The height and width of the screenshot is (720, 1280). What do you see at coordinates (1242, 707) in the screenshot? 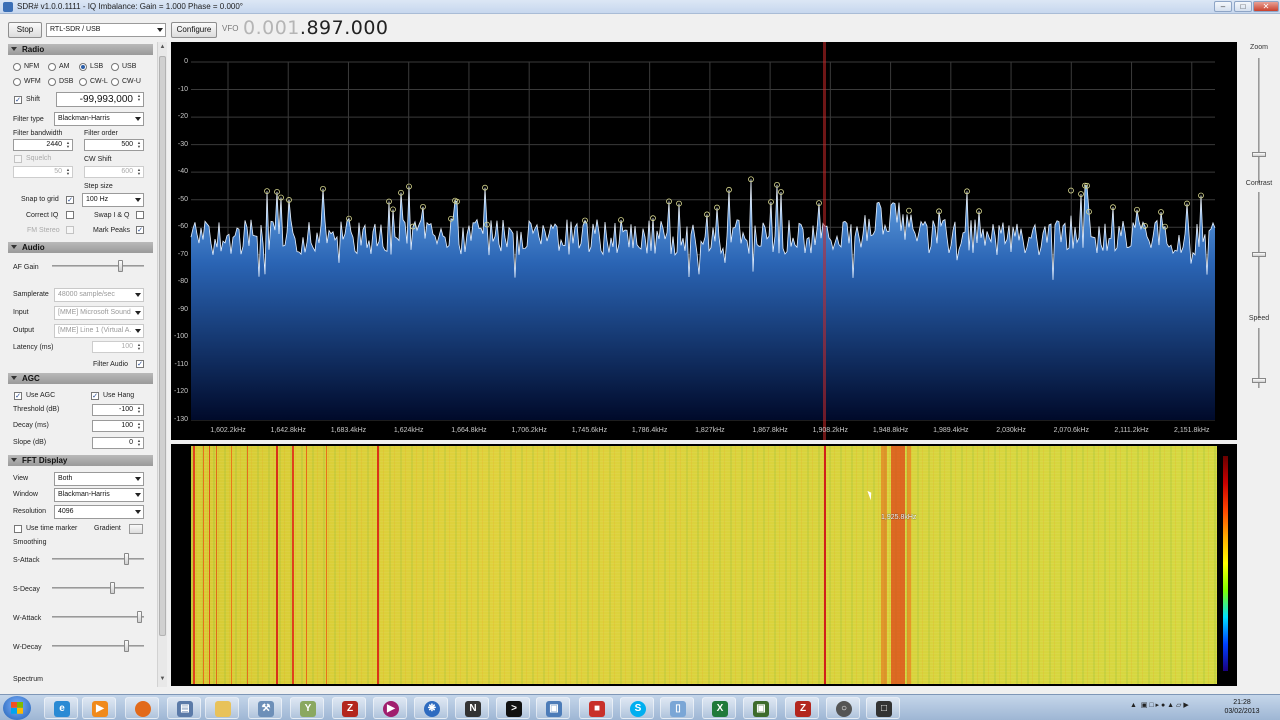
I see `system-clock: 21:28 03/02/2013` at bounding box center [1242, 707].